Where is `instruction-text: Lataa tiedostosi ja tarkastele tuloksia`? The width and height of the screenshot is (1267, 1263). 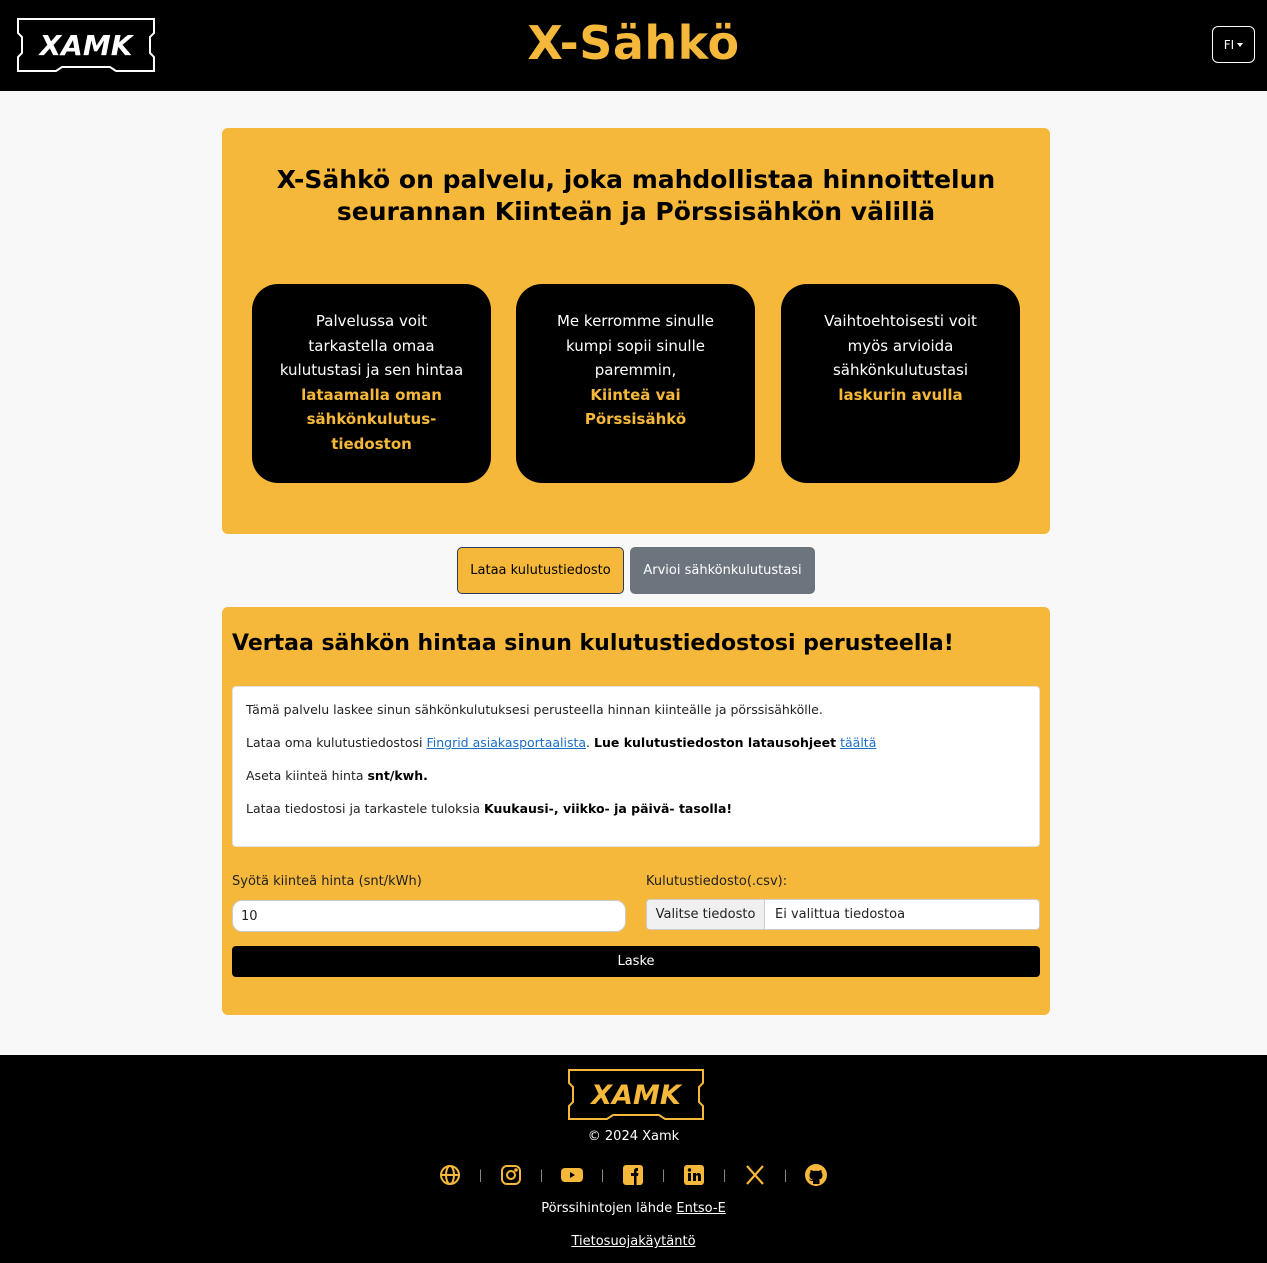 instruction-text: Lataa tiedostosi ja tarkastele tuloksia is located at coordinates (365, 808).